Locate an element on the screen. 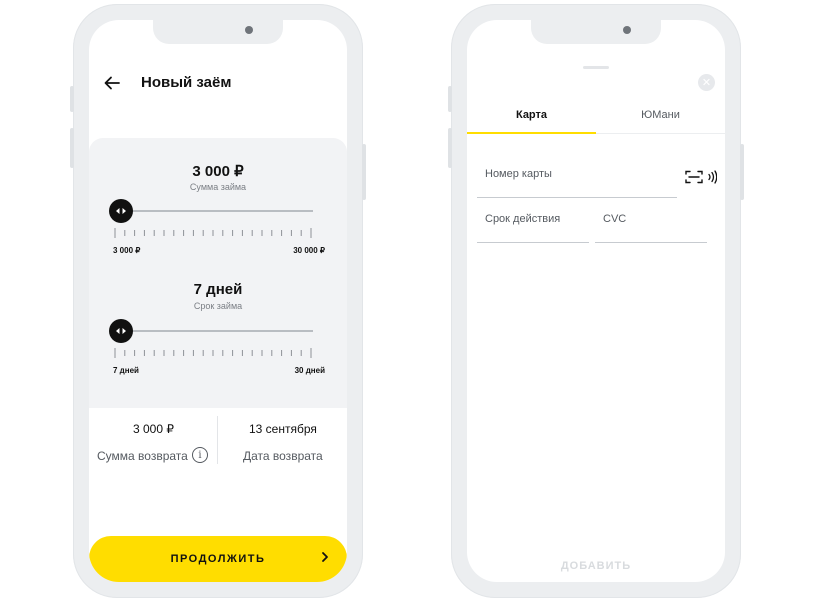  term-caption: Срок займа is located at coordinates (218, 306).